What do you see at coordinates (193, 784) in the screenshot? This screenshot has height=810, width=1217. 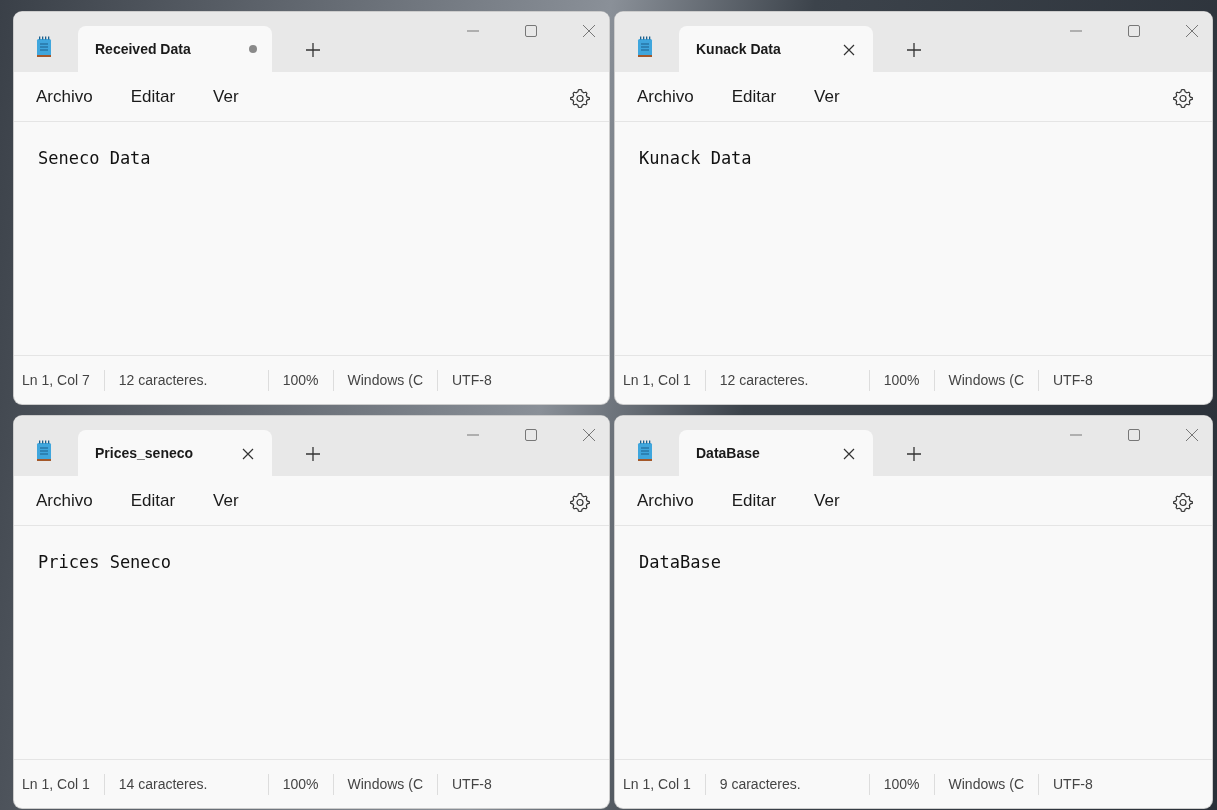 I see `status-text: 14 caracteres.` at bounding box center [193, 784].